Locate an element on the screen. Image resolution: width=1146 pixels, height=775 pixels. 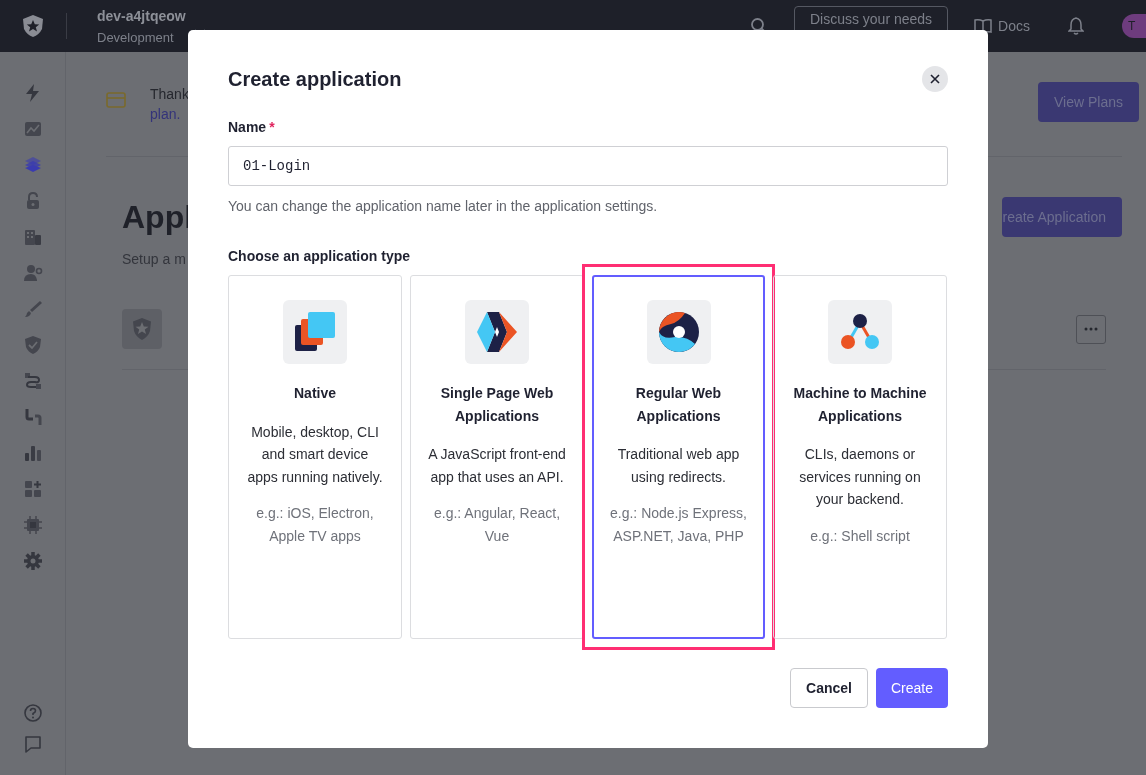
type-title: Machine to Machine Applications is located at coordinates (860, 405).